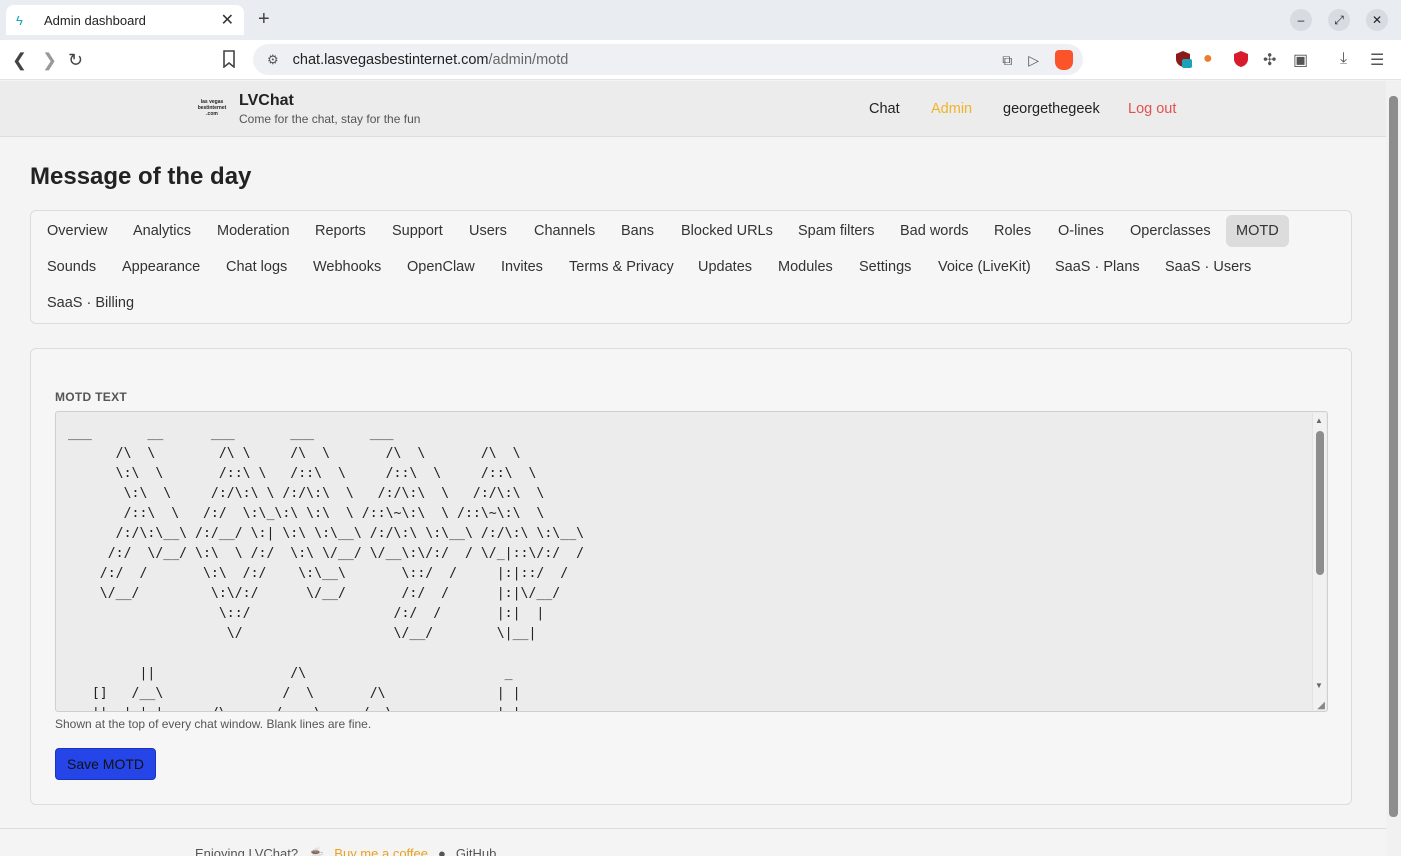 The height and width of the screenshot is (856, 1401). Describe the element at coordinates (381, 851) in the screenshot. I see `footer-coffee-link: Buy me a coffee` at that location.